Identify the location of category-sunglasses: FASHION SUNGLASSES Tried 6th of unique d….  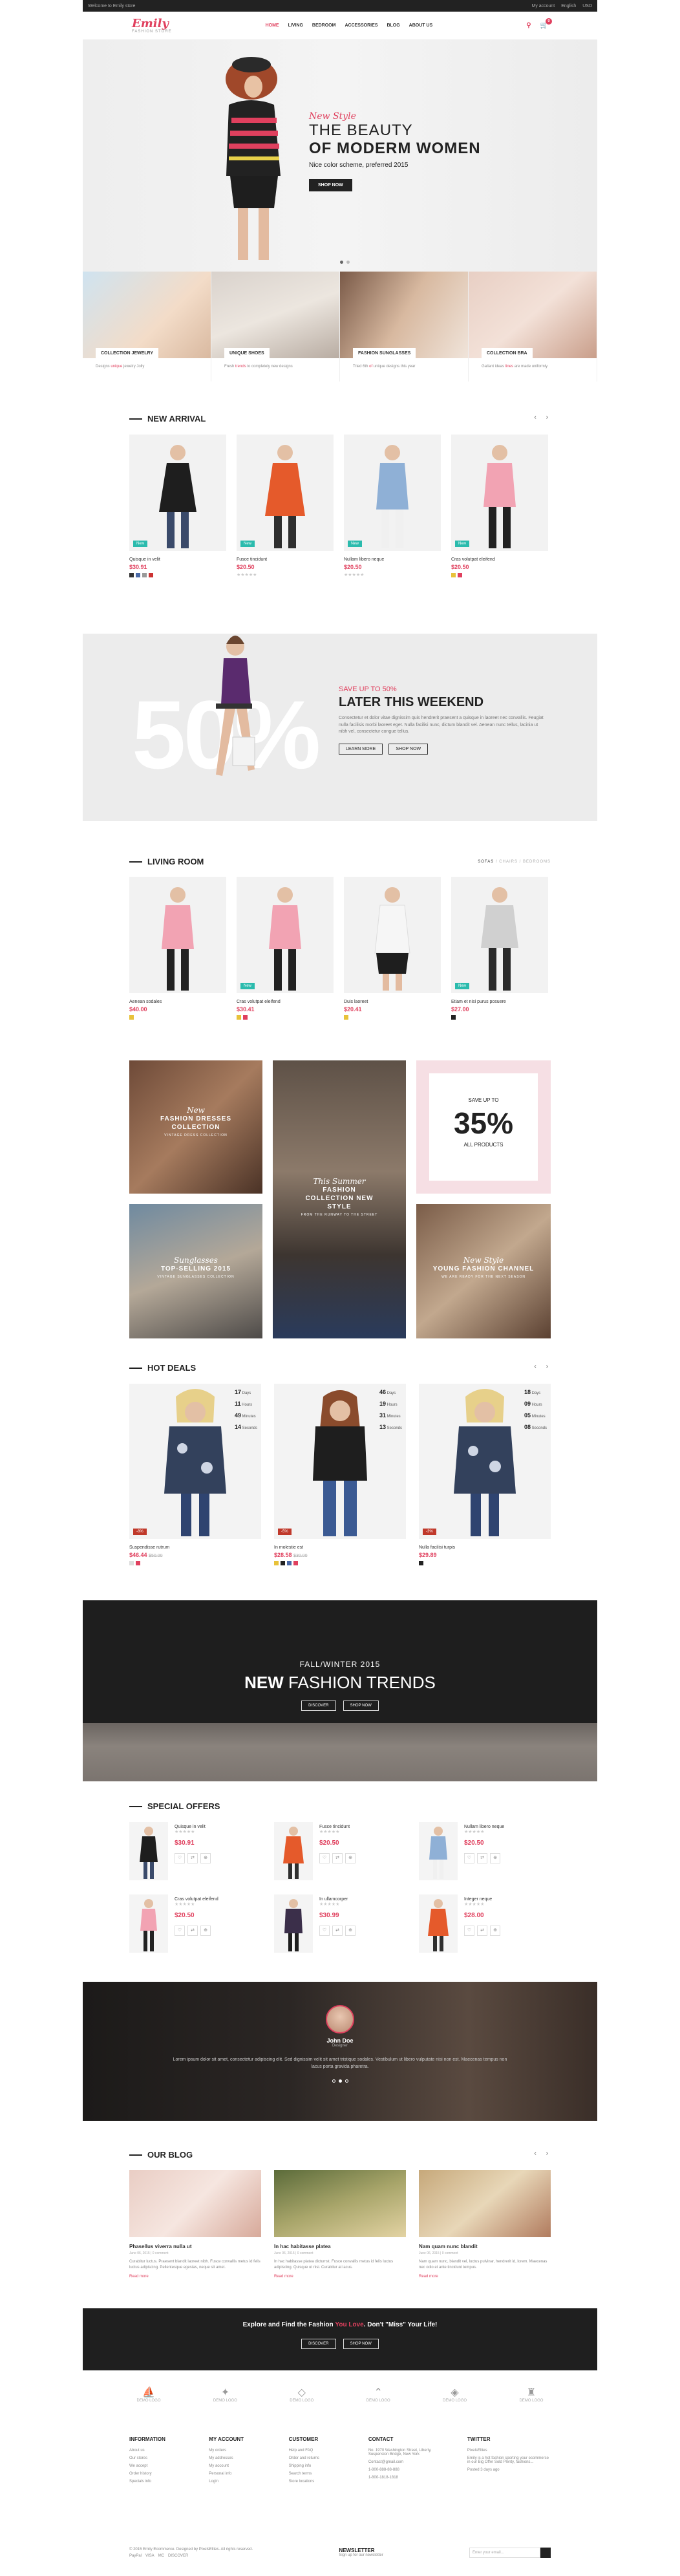
(404, 326).